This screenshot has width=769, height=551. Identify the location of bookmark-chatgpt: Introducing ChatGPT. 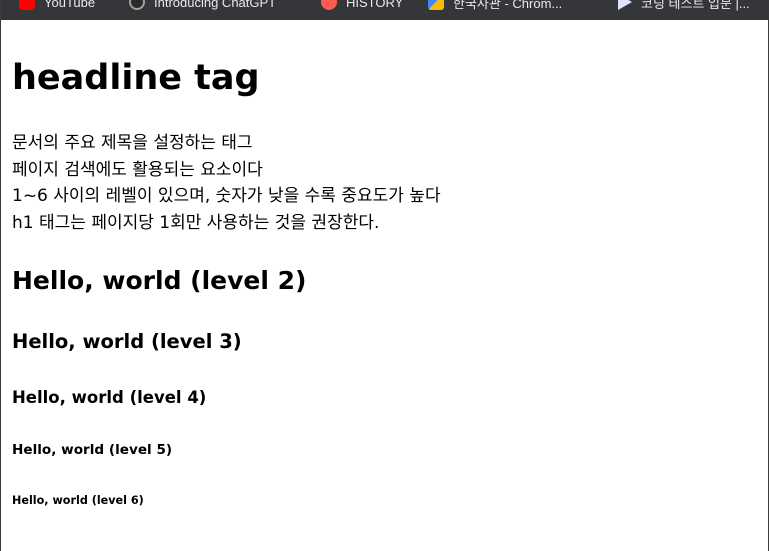
(202, 6).